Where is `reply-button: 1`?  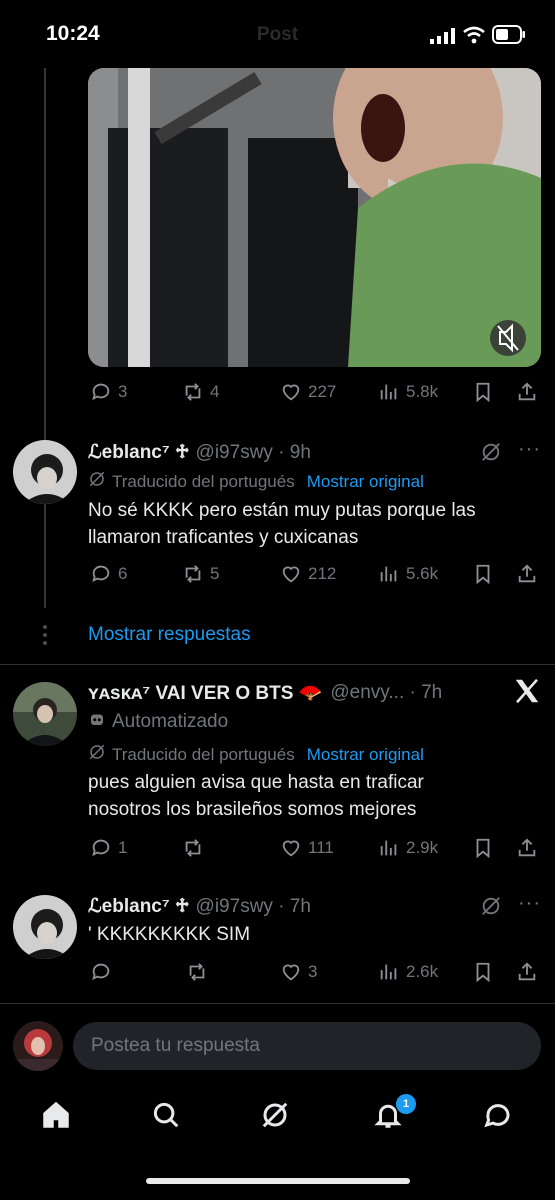
reply-button: 1 is located at coordinates (108, 848).